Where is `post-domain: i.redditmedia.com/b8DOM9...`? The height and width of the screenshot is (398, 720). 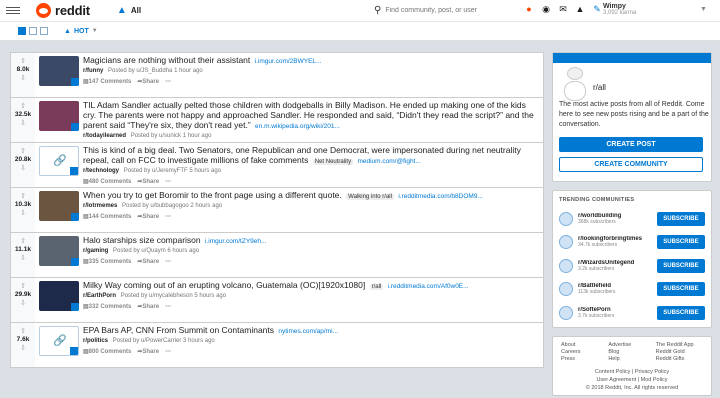
post-domain: i.redditmedia.com/b8DOM9... is located at coordinates (440, 196).